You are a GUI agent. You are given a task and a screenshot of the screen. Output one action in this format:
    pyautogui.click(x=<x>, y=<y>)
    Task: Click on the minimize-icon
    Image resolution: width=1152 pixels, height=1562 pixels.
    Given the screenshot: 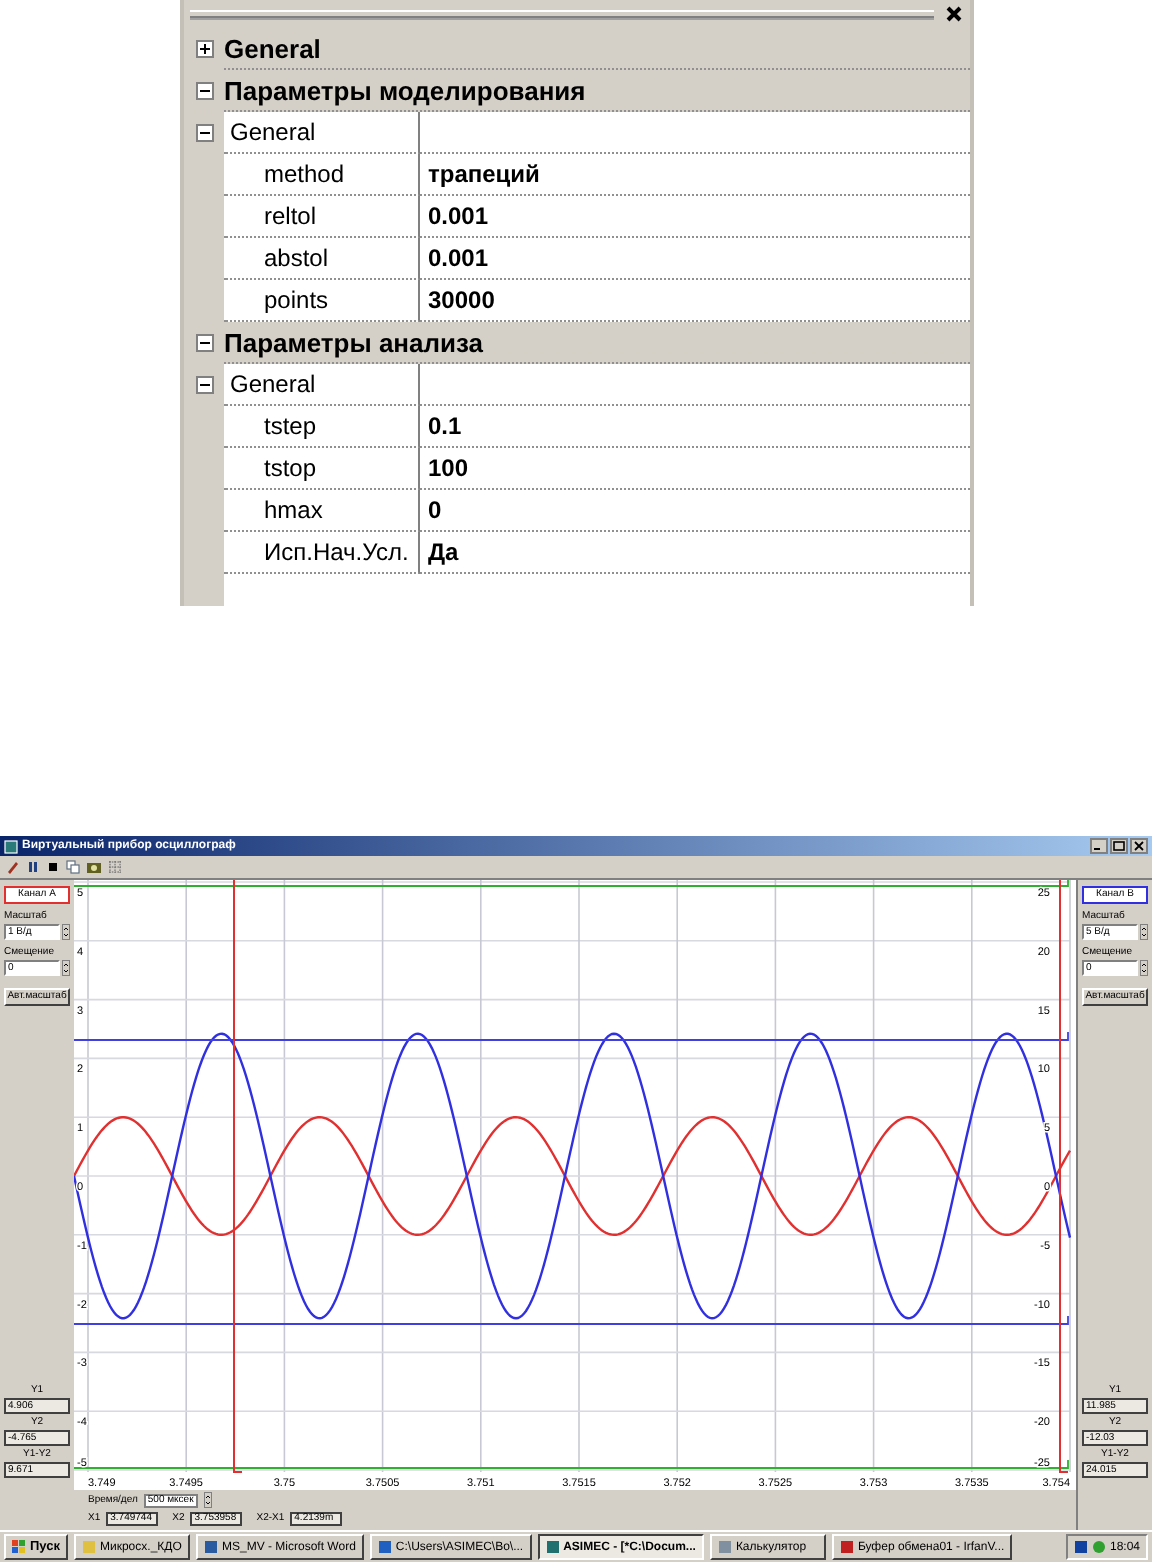 What is the action you would take?
    pyautogui.click(x=1099, y=846)
    